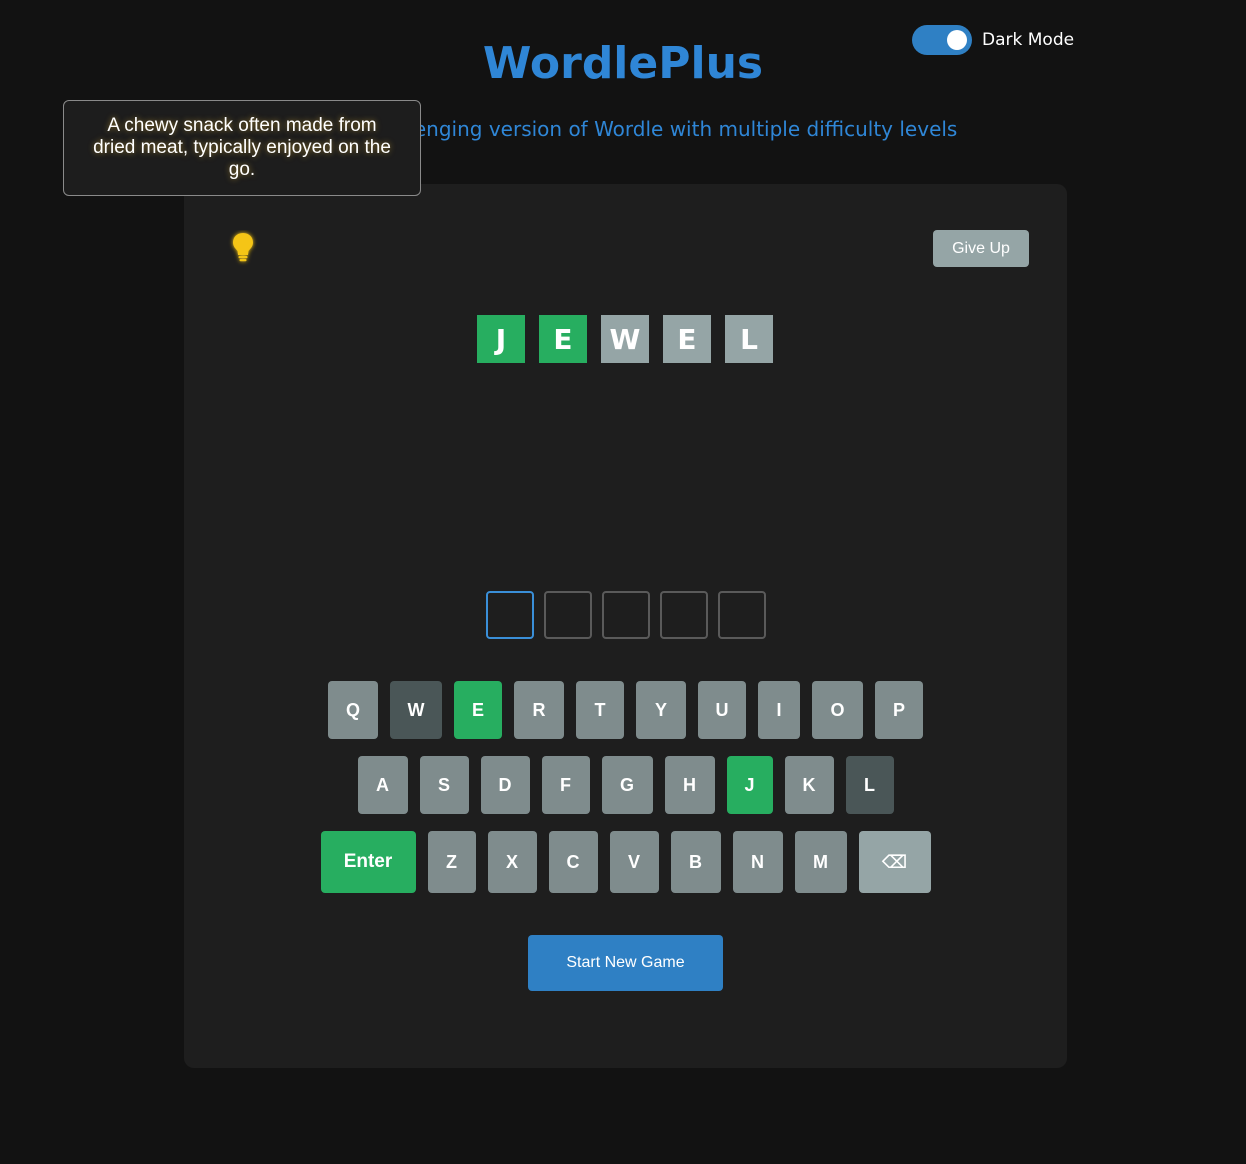 The width and height of the screenshot is (1246, 1164). What do you see at coordinates (478, 710) in the screenshot?
I see `key-e: E` at bounding box center [478, 710].